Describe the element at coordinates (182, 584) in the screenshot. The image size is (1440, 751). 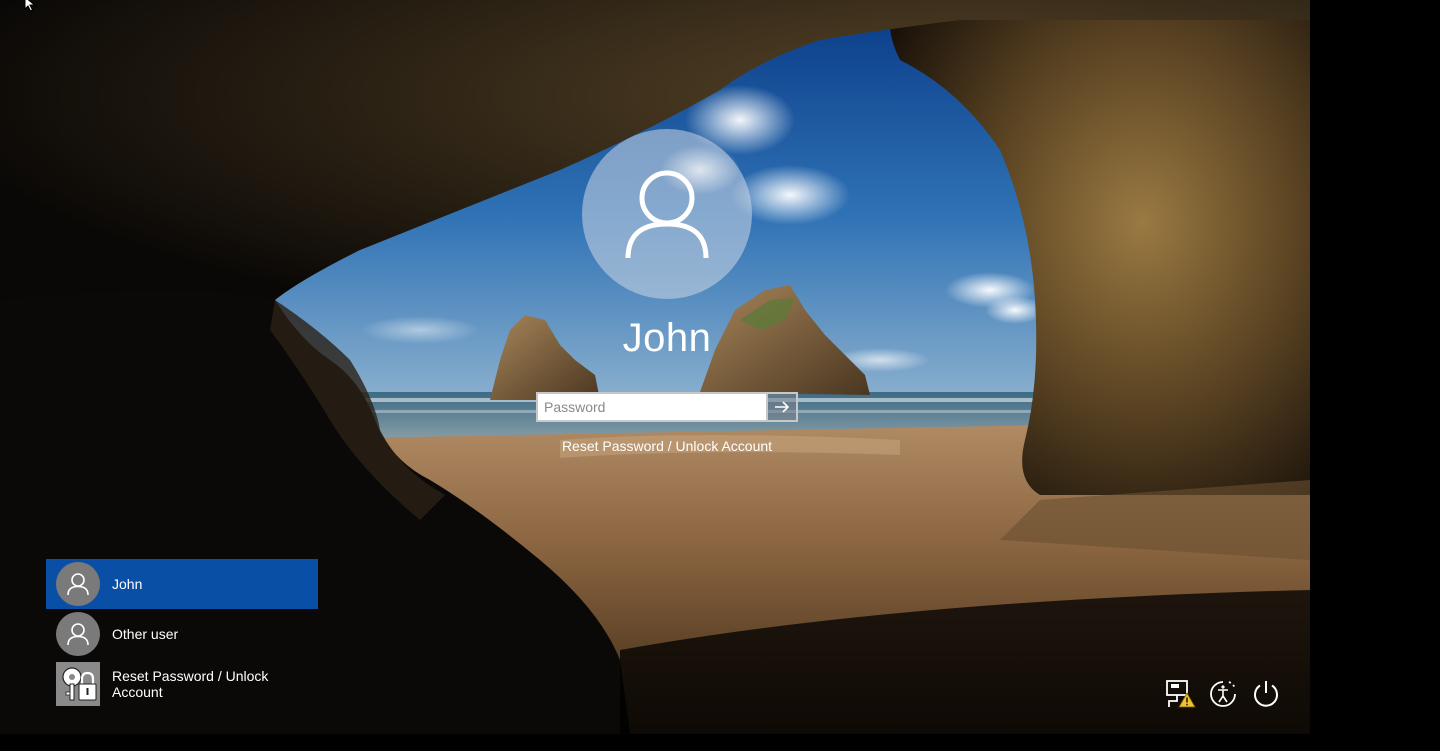
I see `user-list-item-john: John` at that location.